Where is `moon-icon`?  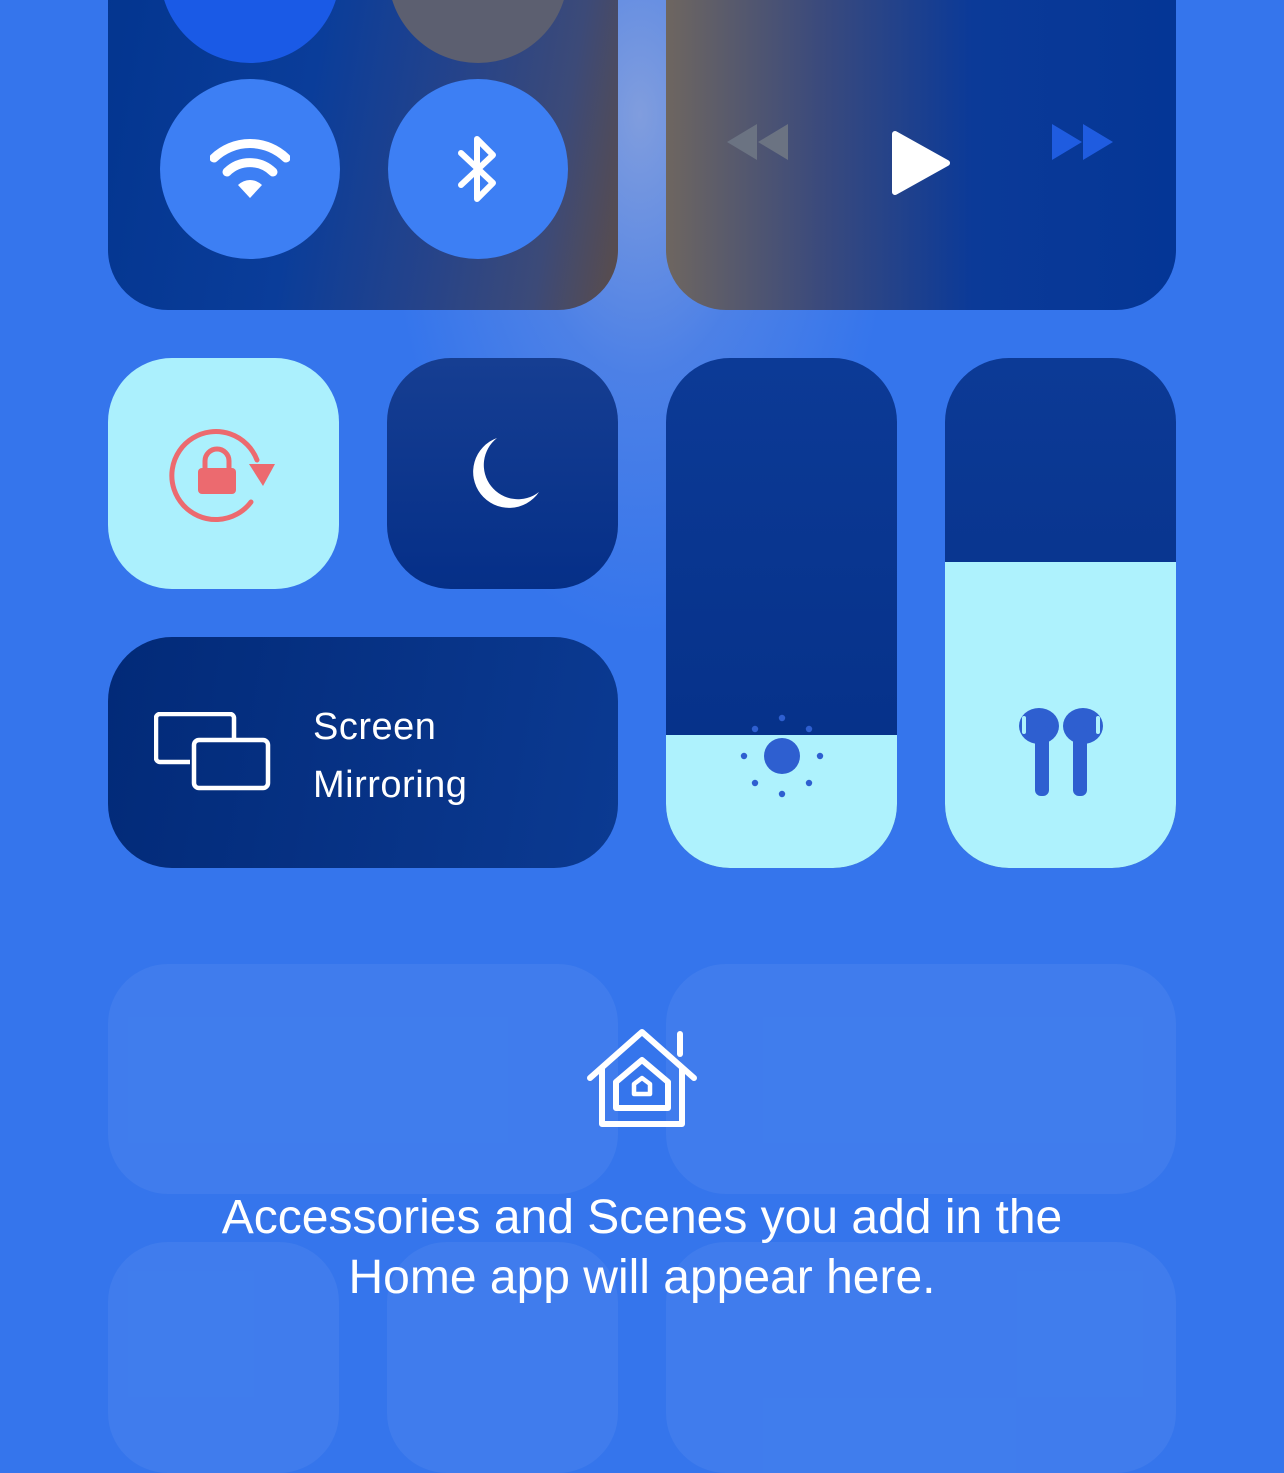
moon-icon is located at coordinates (505, 472).